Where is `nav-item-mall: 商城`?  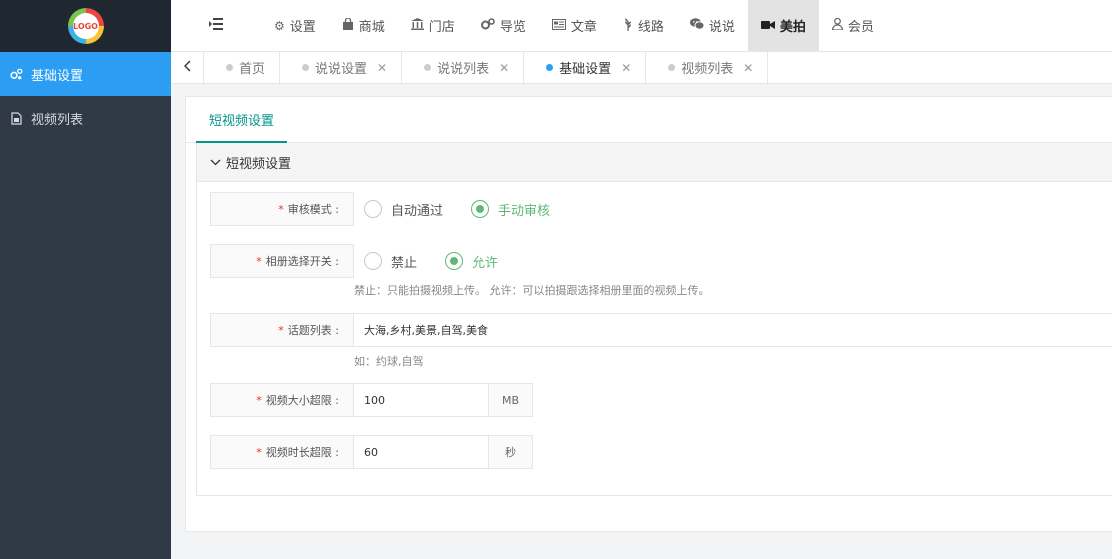
nav-item-mall: 商城 is located at coordinates (363, 25).